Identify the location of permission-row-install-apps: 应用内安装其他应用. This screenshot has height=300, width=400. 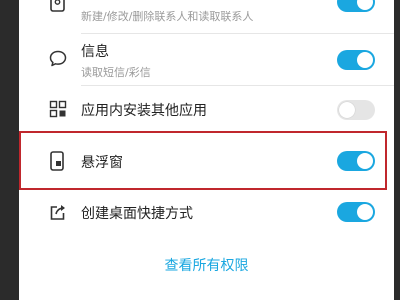
(206, 109).